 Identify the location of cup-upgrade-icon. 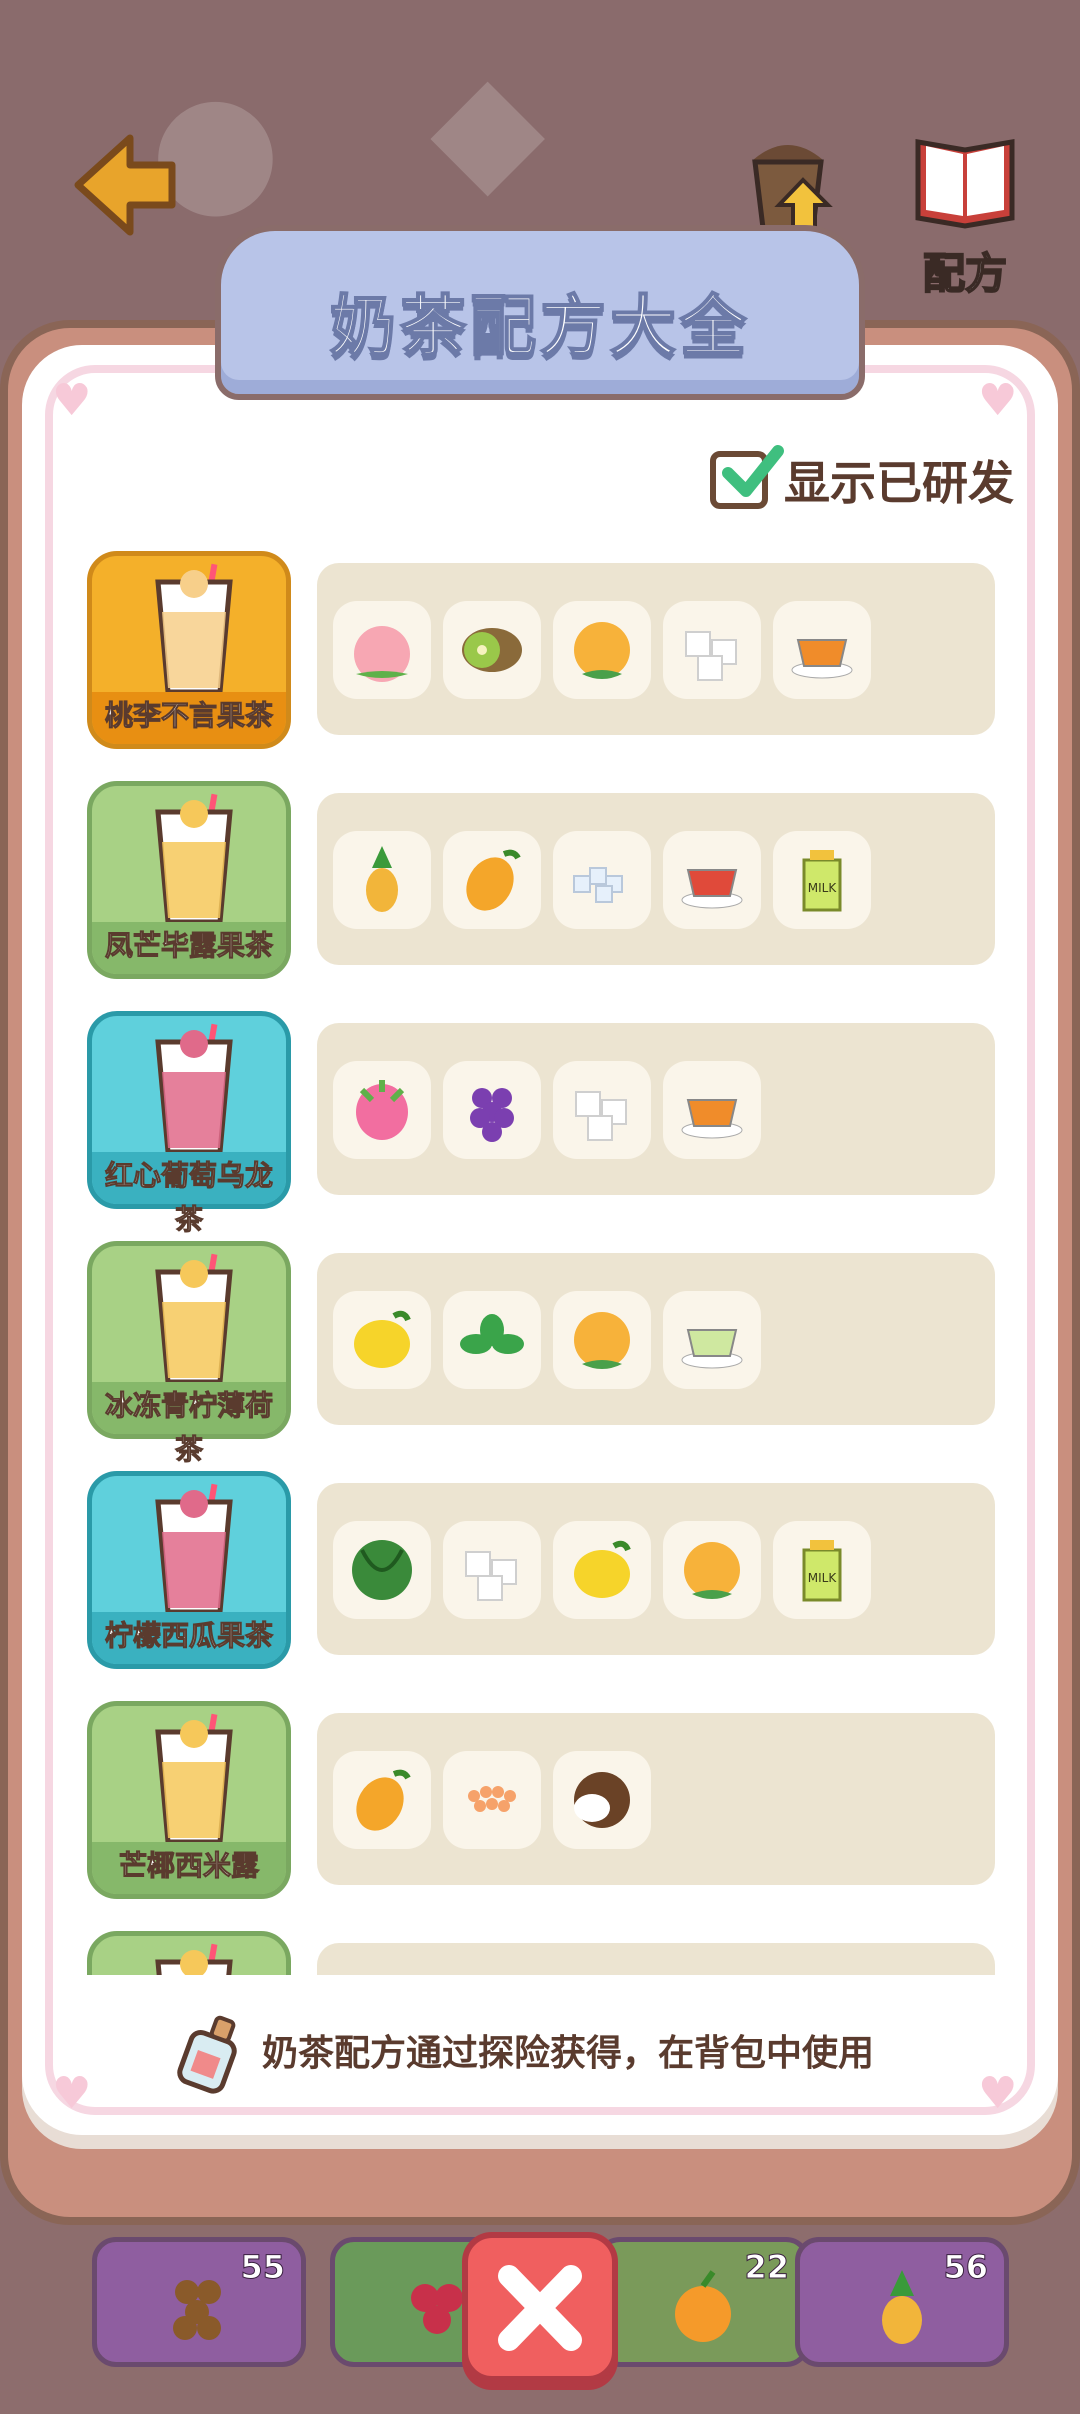
(792, 188).